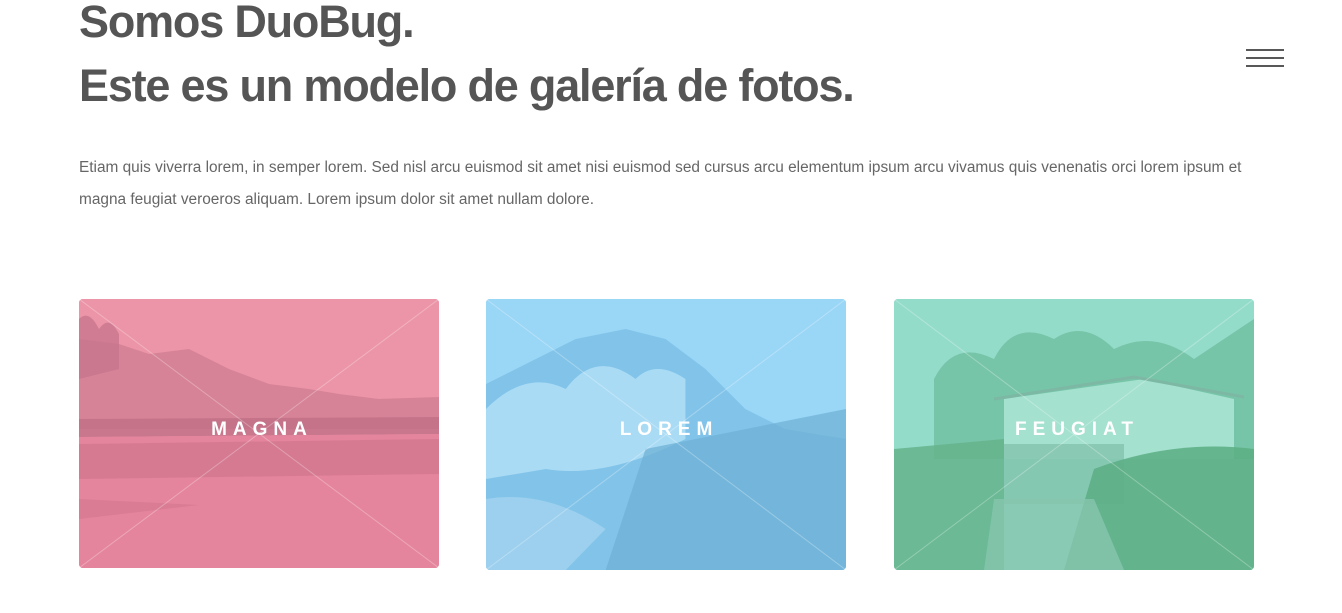 The width and height of the screenshot is (1342, 613). Describe the element at coordinates (467, 85) in the screenshot. I see `page-title-line-2: Este es un modelo de galería de fotos.` at that location.